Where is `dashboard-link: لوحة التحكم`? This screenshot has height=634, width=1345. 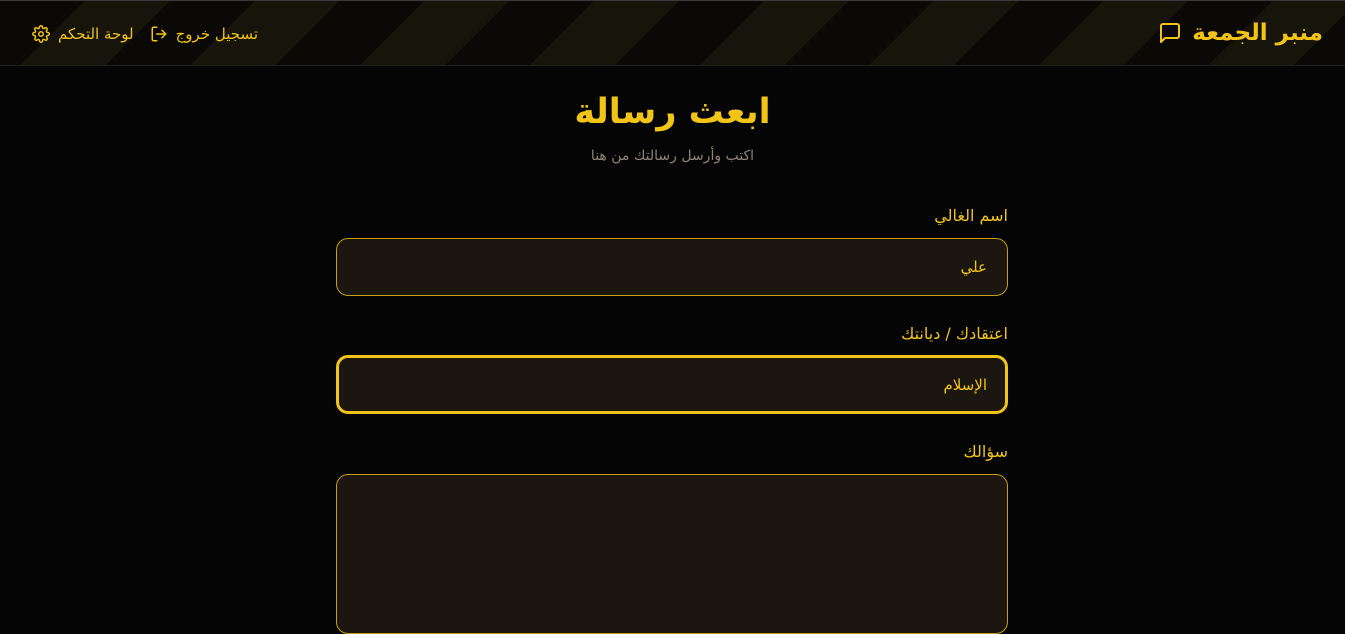
dashboard-link: لوحة التحكم is located at coordinates (83, 34).